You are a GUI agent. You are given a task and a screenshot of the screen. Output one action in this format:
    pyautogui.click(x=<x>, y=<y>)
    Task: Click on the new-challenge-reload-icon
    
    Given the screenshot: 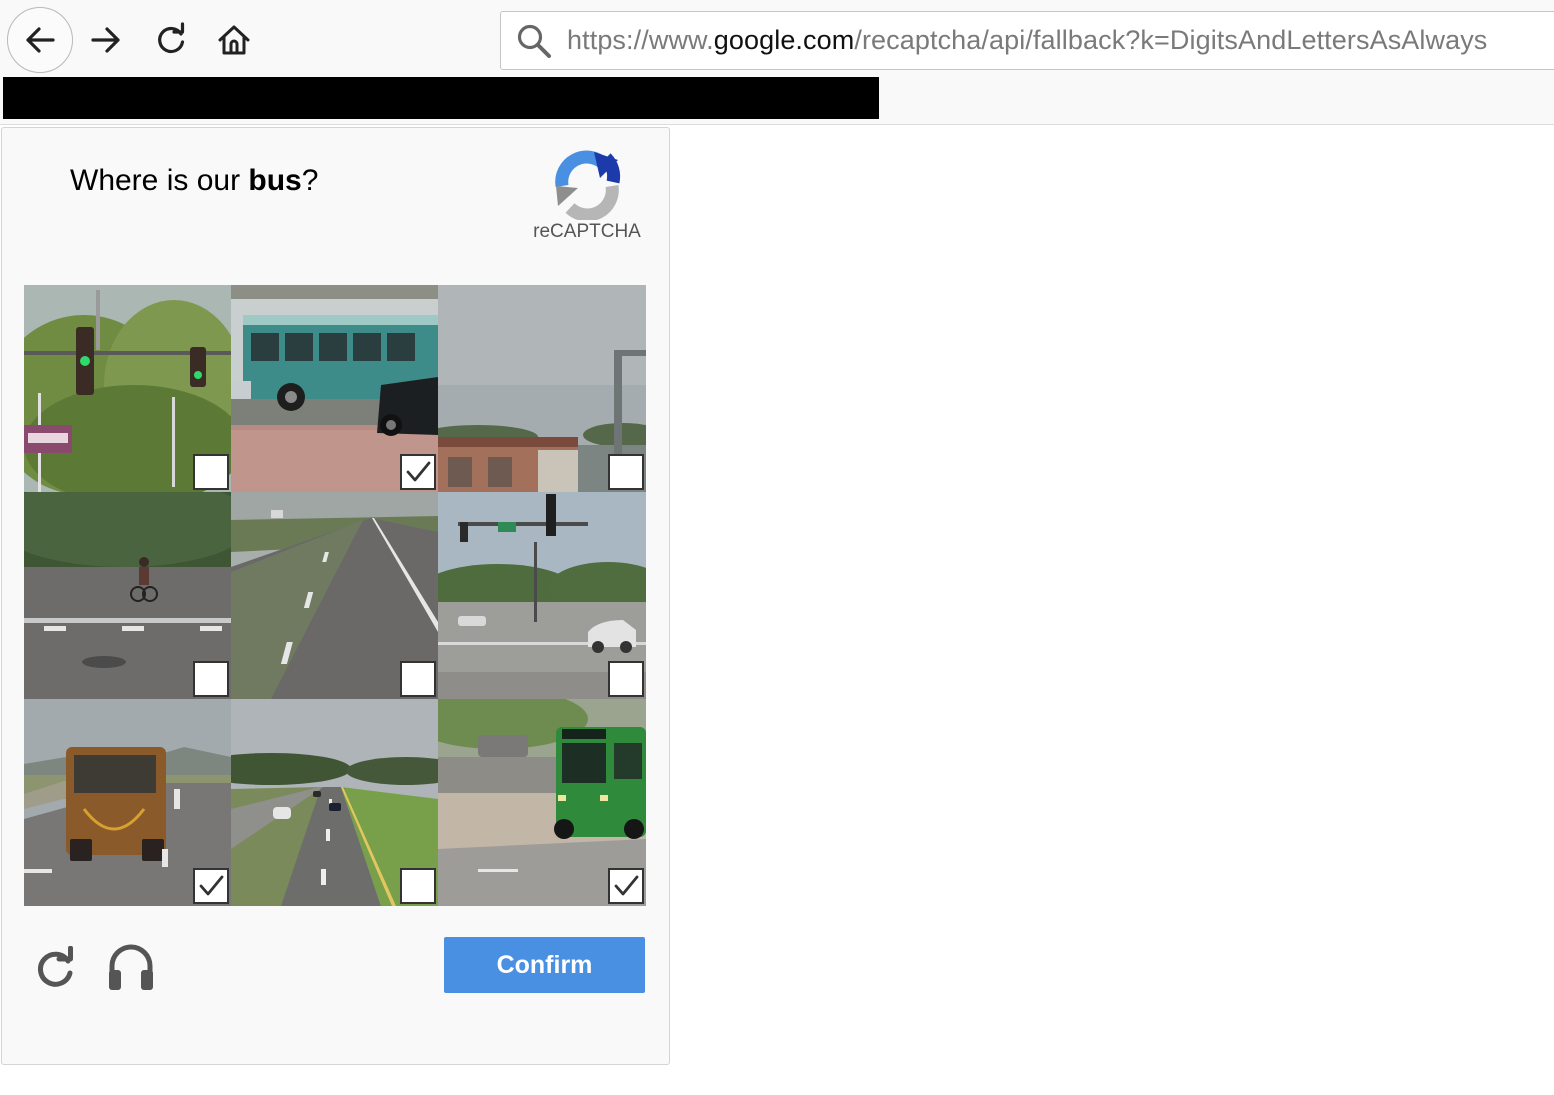 What is the action you would take?
    pyautogui.click(x=55, y=969)
    